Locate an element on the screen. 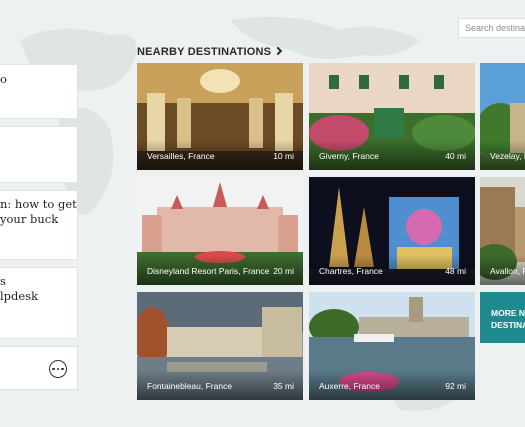 Image resolution: width=525 pixels, height=427 pixels. card-text: o is located at coordinates (3, 79).